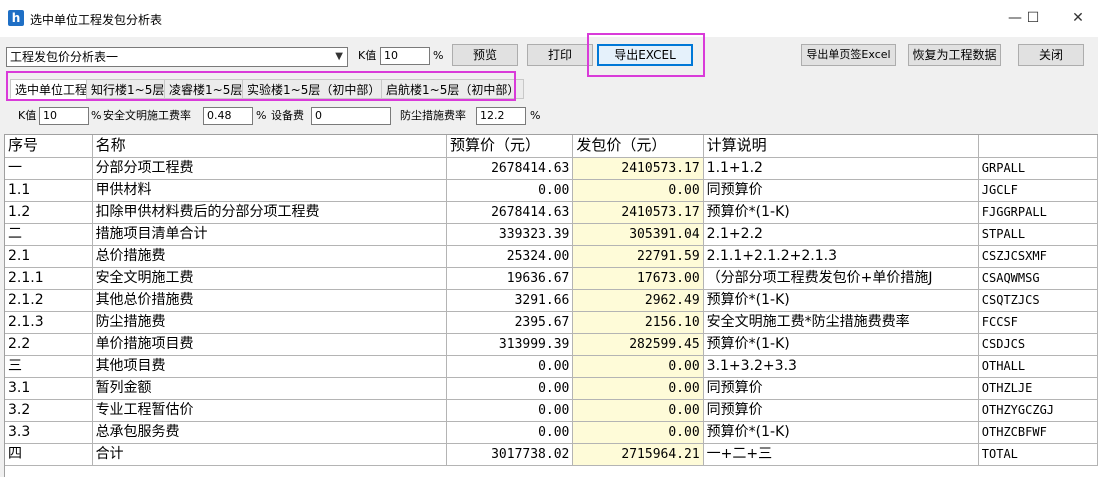  I want to click on cell-seq: 2.2, so click(49, 344).